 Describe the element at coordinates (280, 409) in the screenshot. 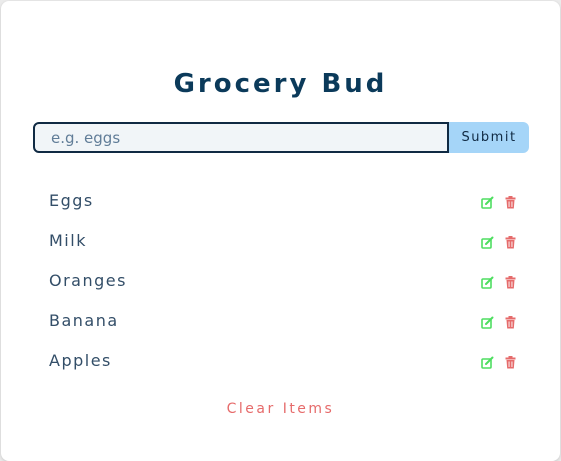

I see `clear-items-button: Clear Items` at that location.